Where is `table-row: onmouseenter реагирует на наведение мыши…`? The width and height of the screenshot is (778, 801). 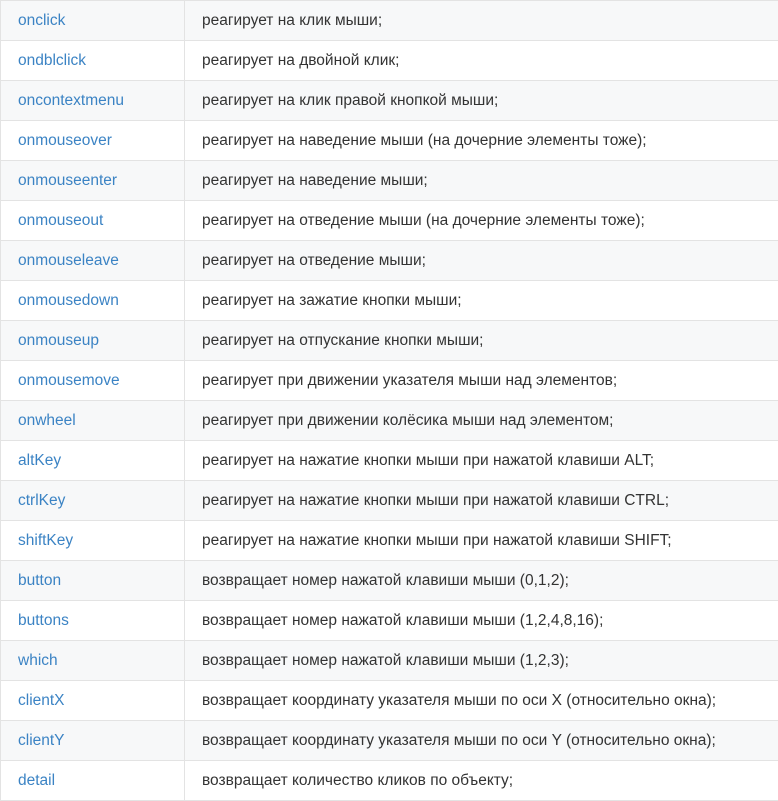
table-row: onmouseenter реагирует на наведение мыши… is located at coordinates (389, 181).